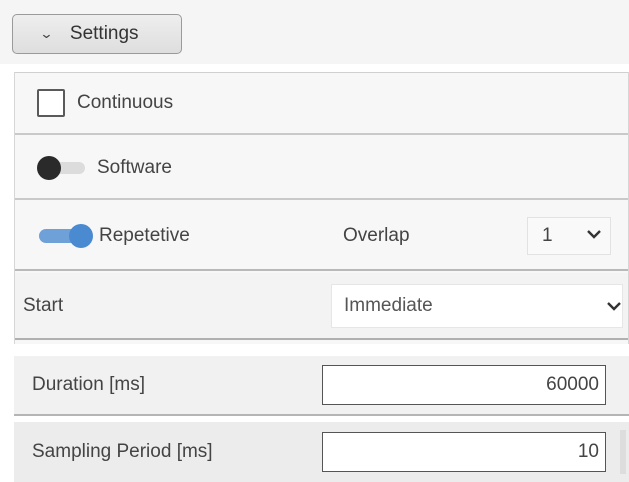  I want to click on chevron-down-icon: ⌄, so click(46, 33).